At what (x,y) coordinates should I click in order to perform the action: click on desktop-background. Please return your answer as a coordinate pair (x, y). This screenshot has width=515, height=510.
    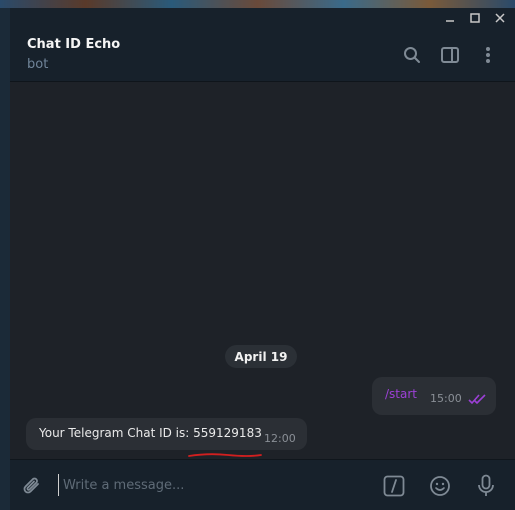
    Looking at the image, I should click on (257, 4).